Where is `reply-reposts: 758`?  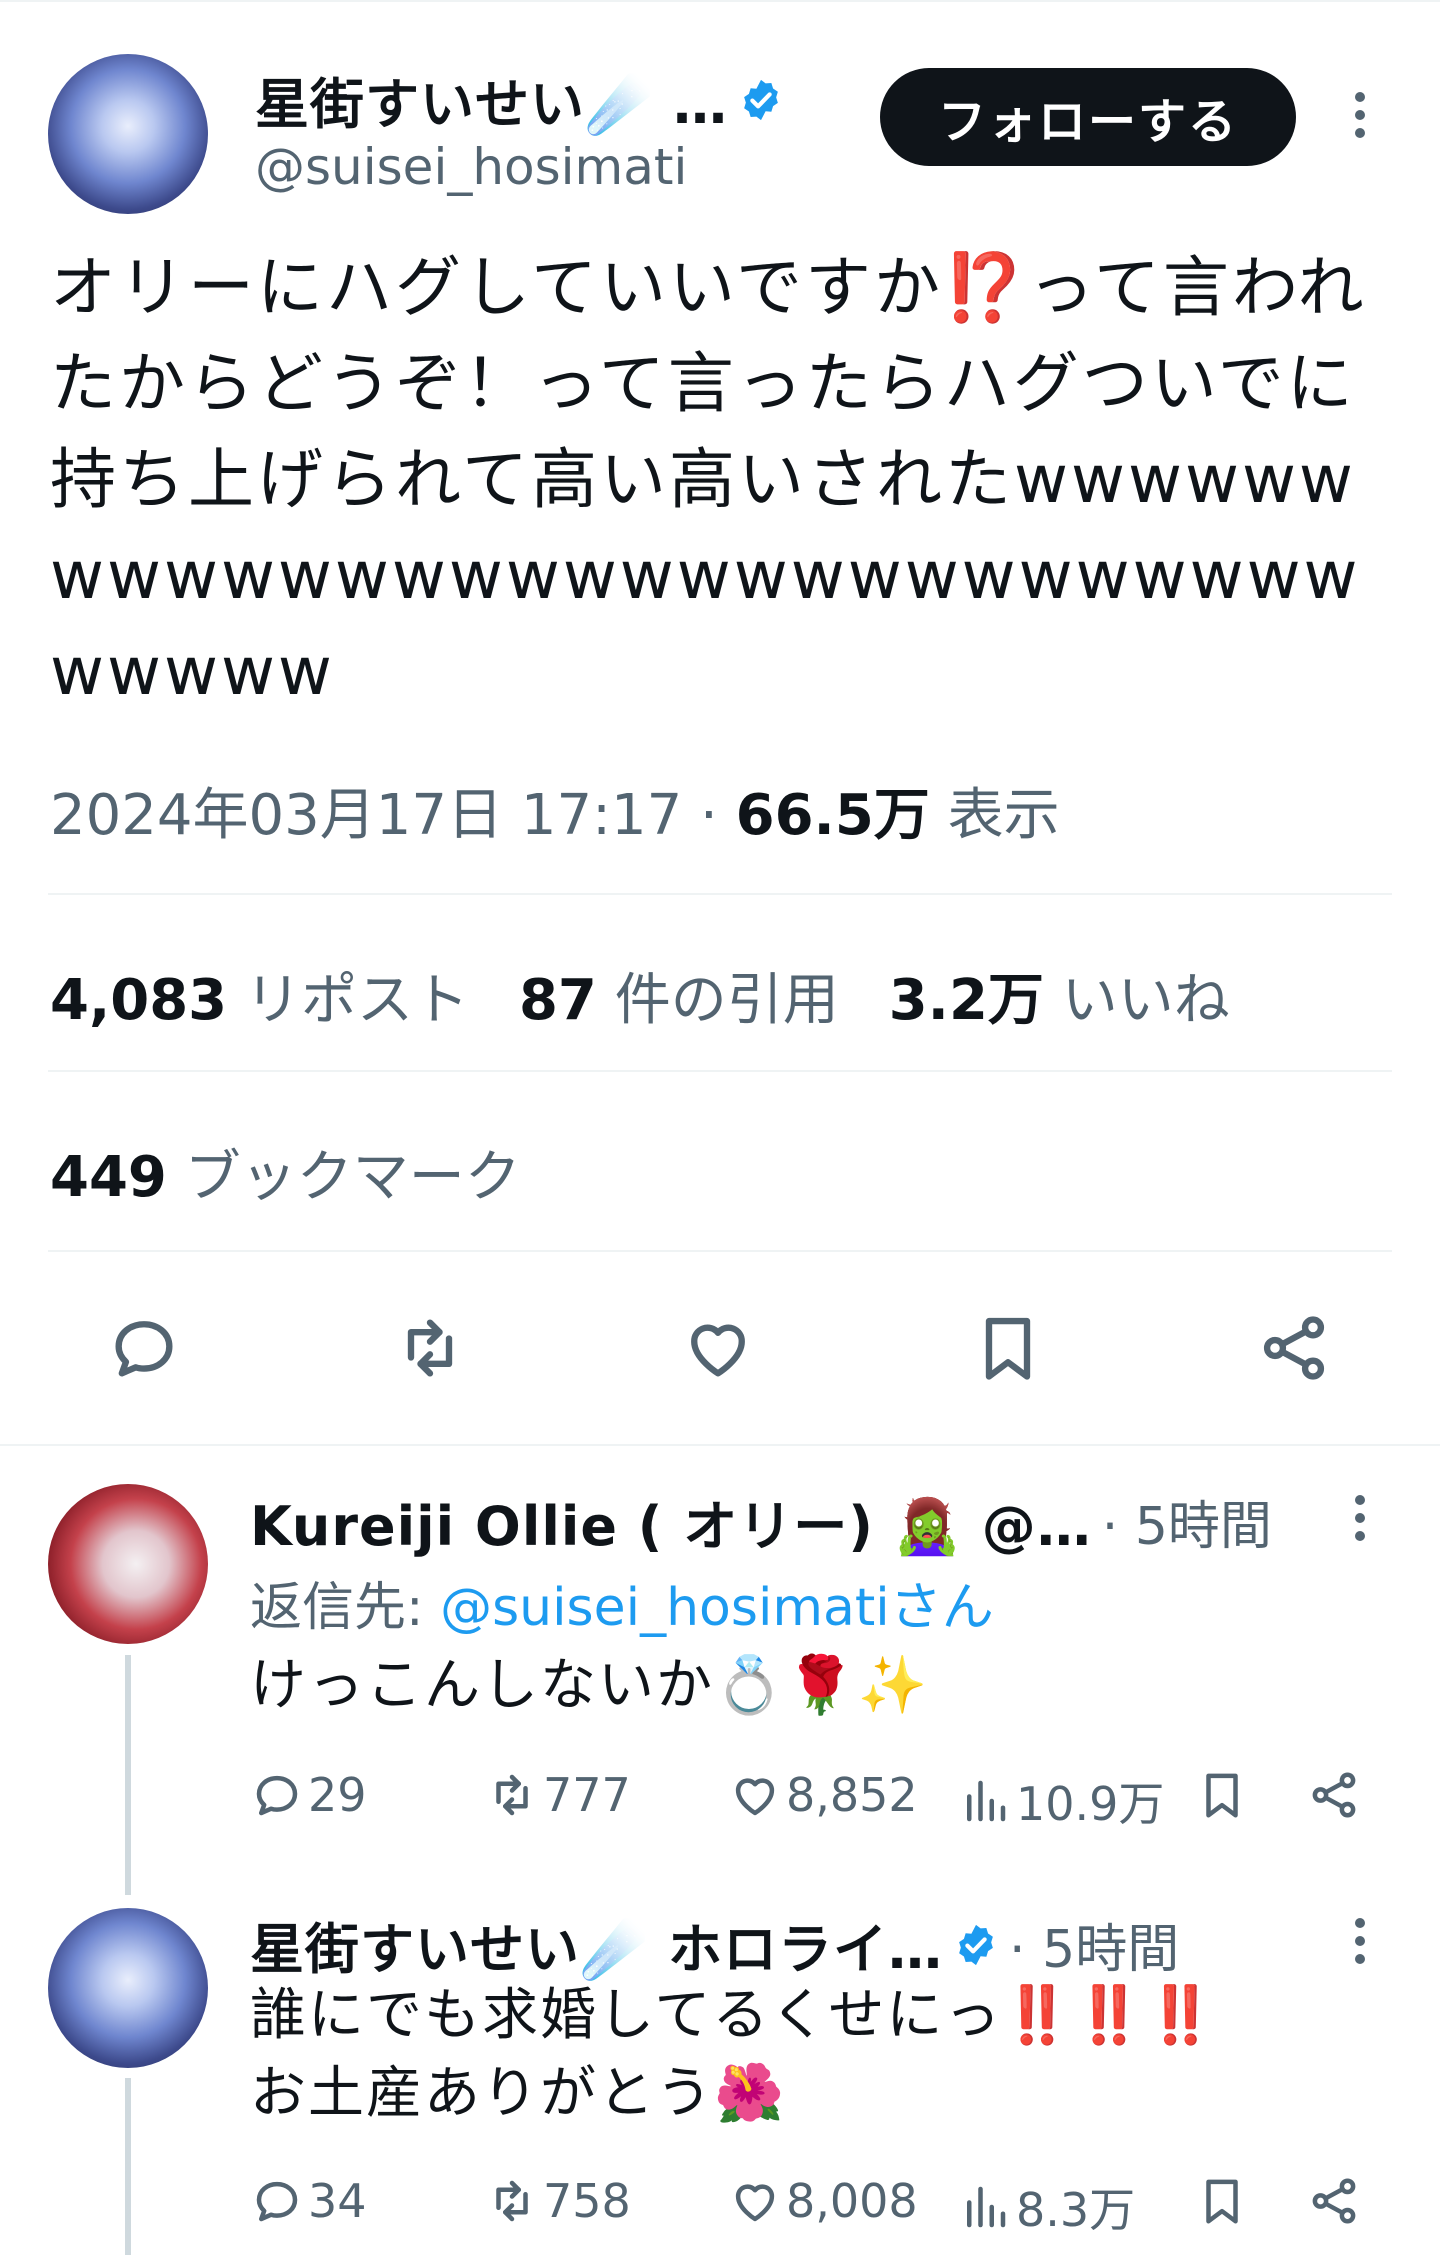 reply-reposts: 758 is located at coordinates (558, 2201).